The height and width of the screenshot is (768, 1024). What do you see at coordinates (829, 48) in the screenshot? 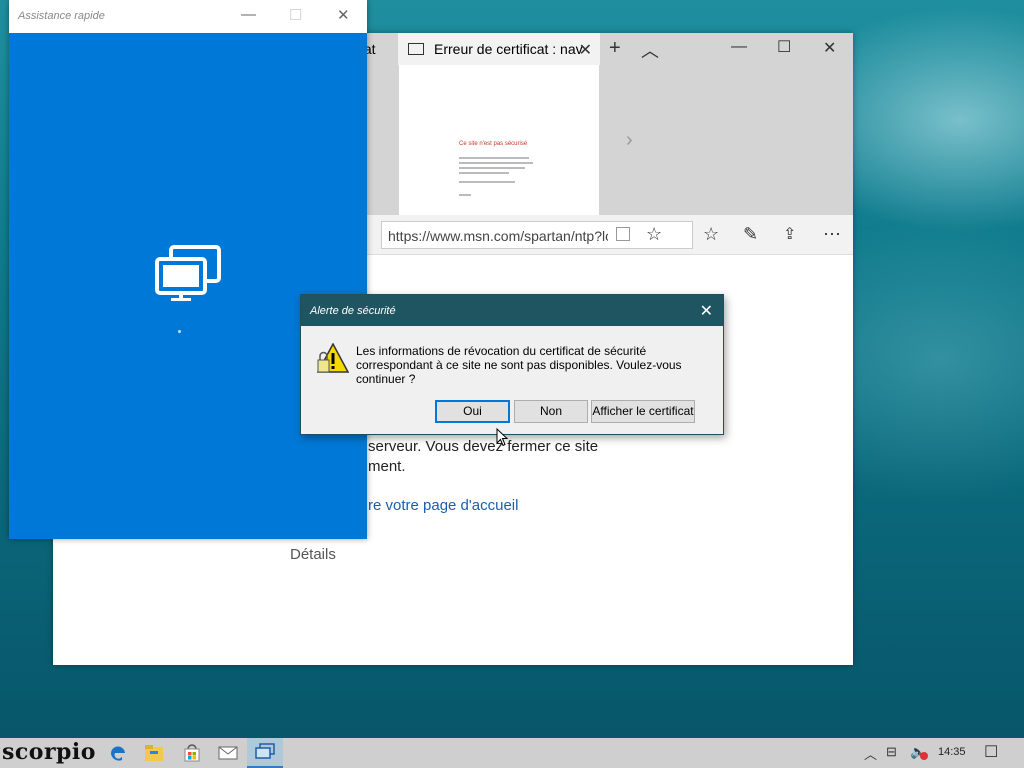
I see `close-window-icon: ✕` at bounding box center [829, 48].